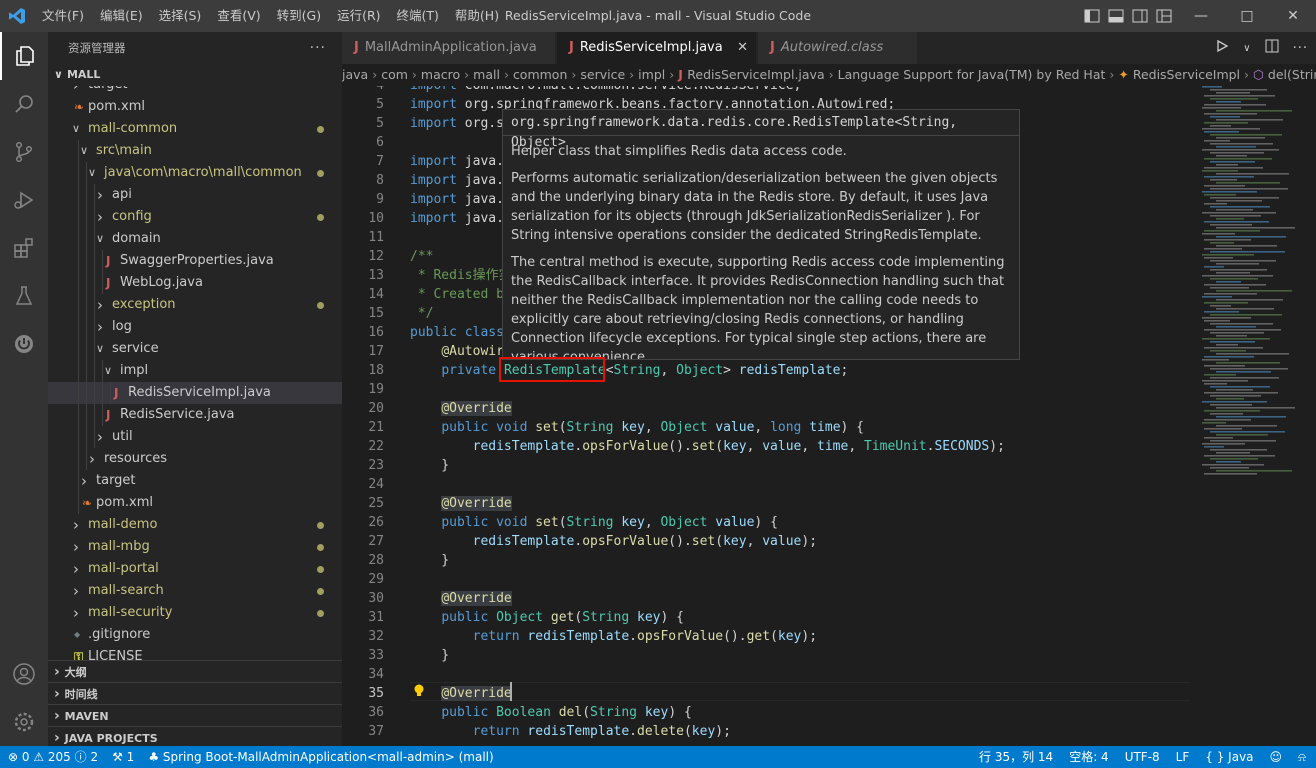 This screenshot has height=768, width=1316. What do you see at coordinates (1222, 48) in the screenshot?
I see `run-icon` at bounding box center [1222, 48].